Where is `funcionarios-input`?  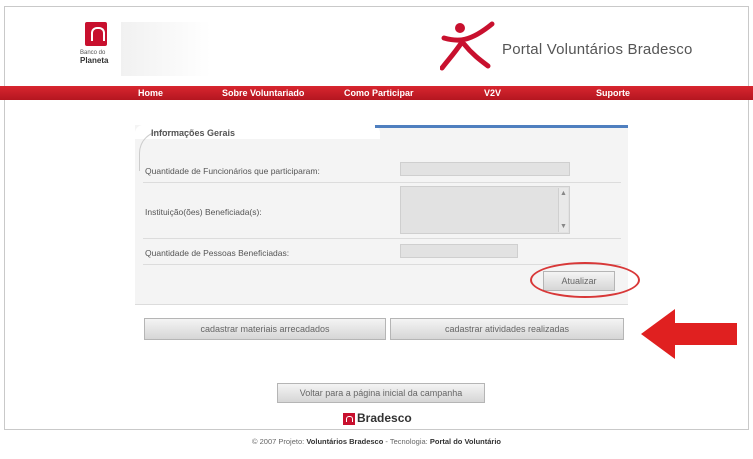
funcionarios-input is located at coordinates (485, 169).